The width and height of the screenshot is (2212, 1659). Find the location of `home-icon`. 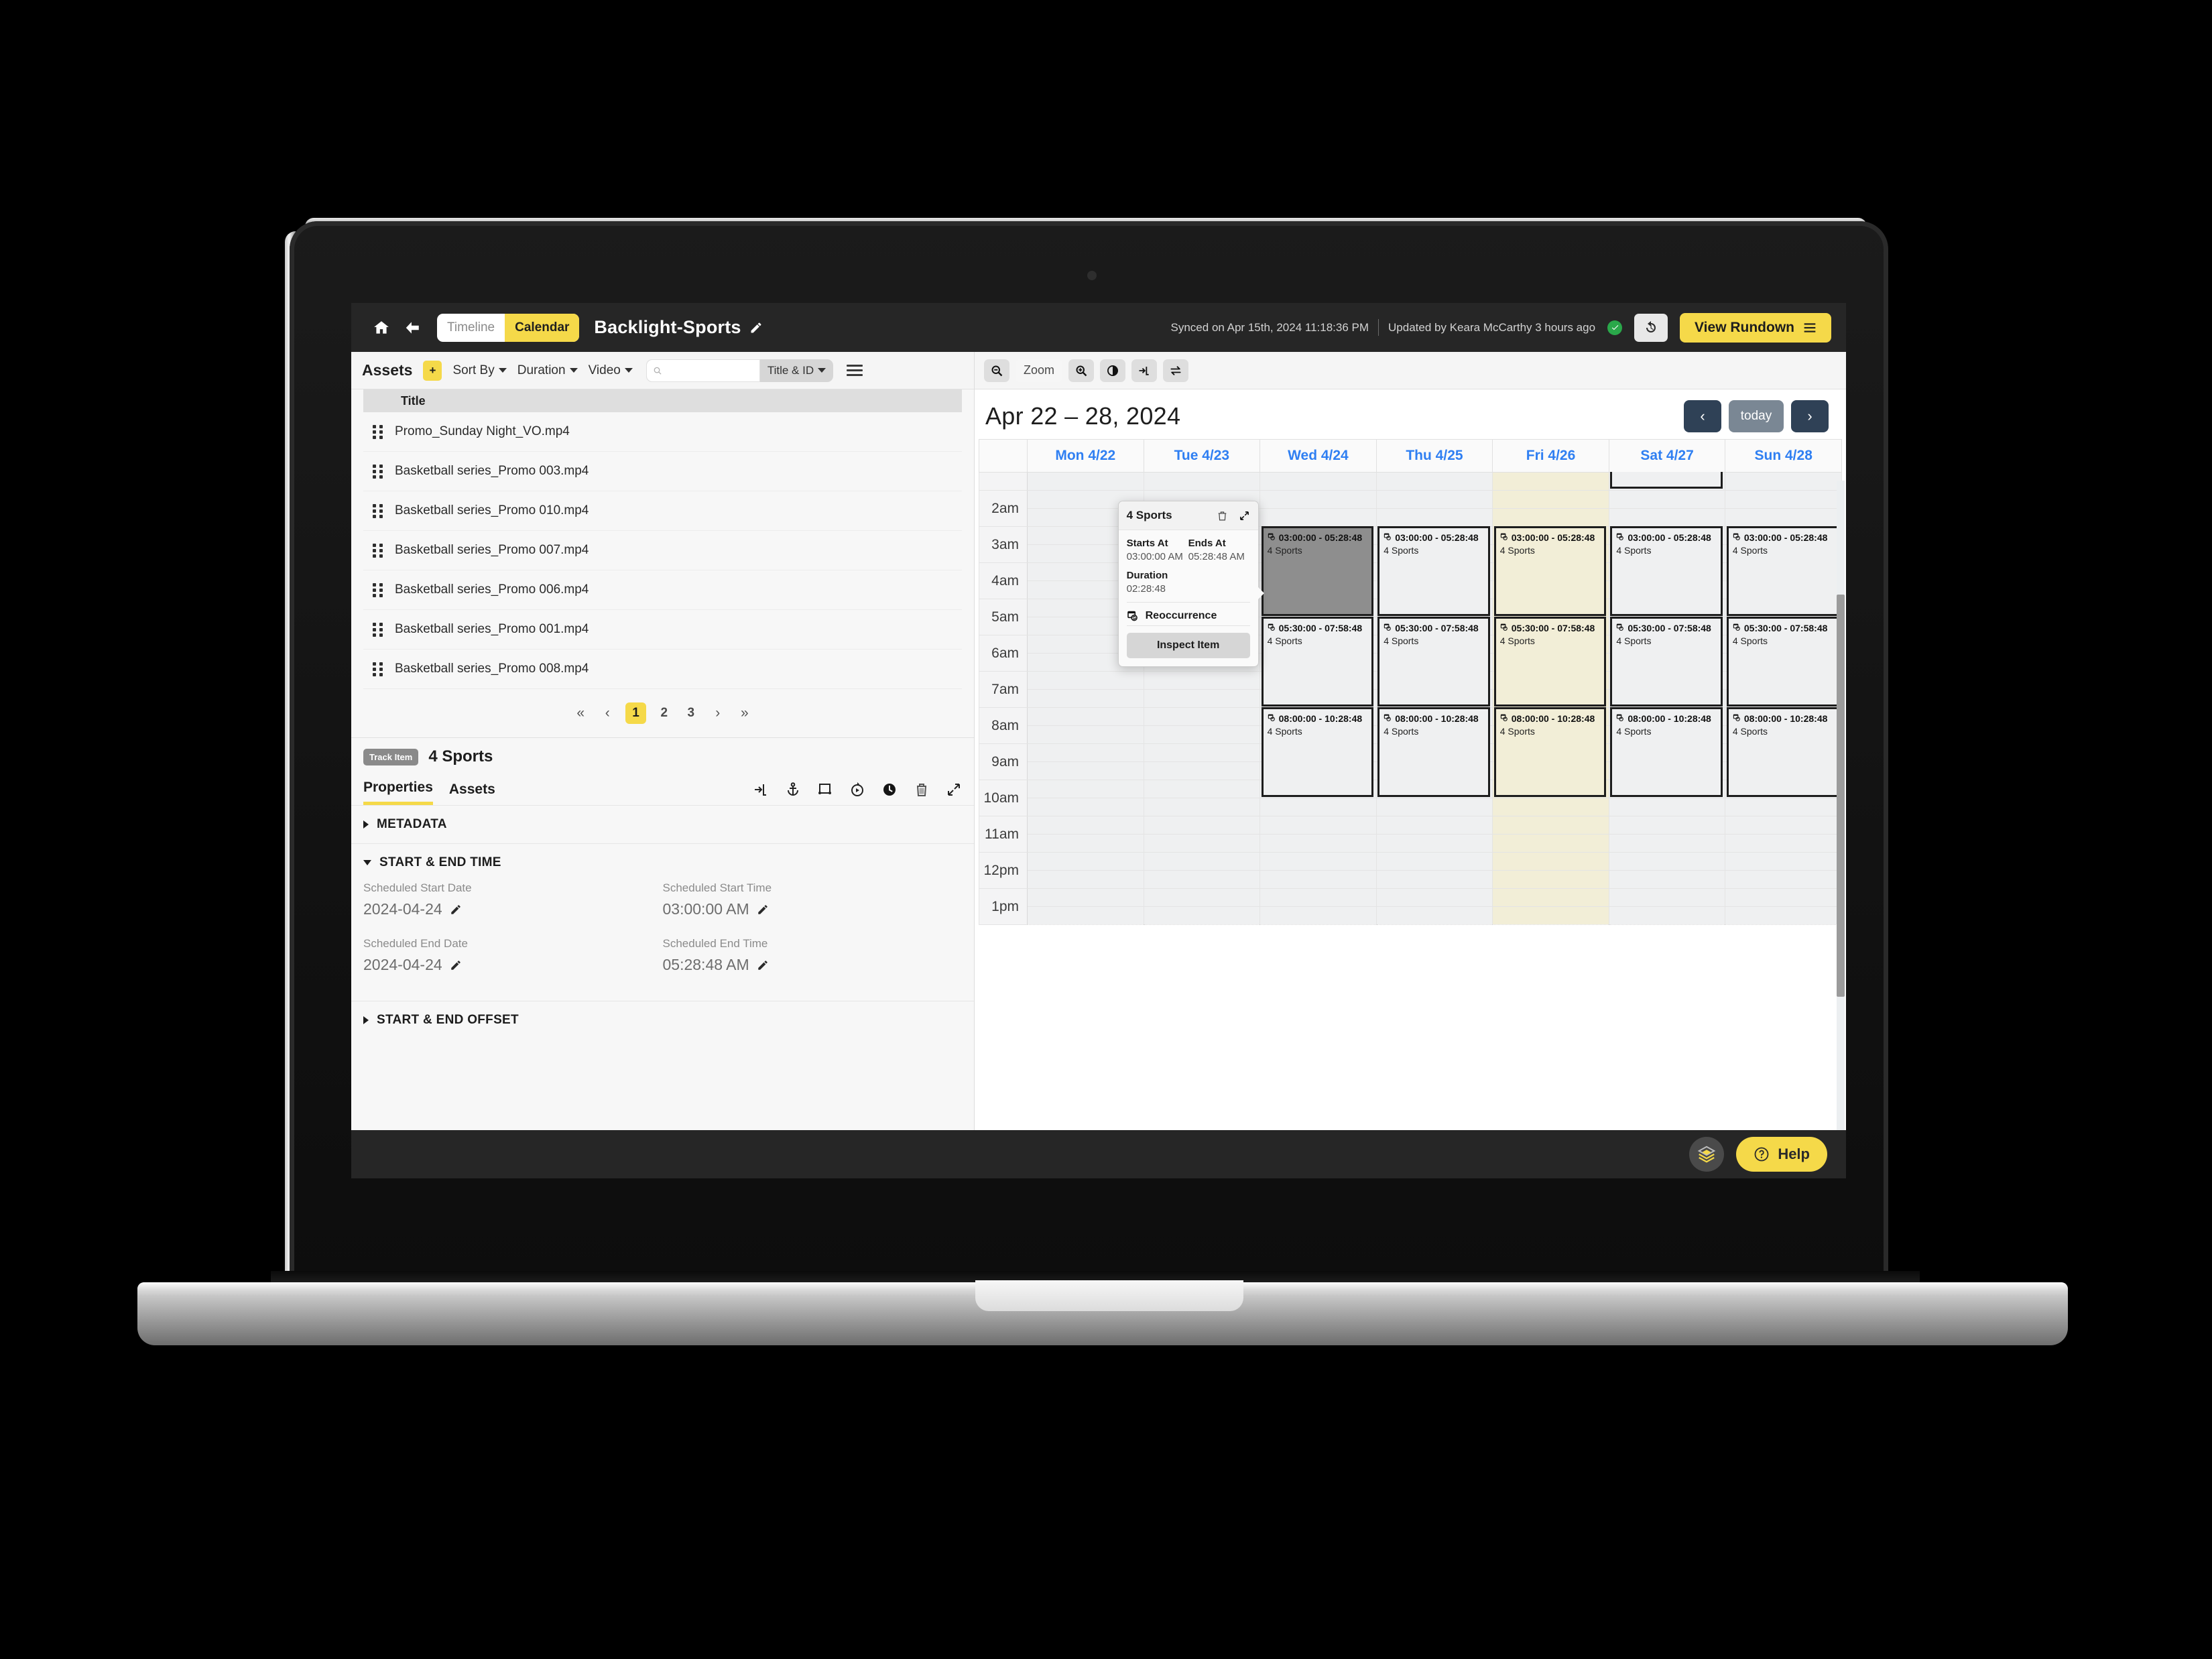

home-icon is located at coordinates (381, 327).